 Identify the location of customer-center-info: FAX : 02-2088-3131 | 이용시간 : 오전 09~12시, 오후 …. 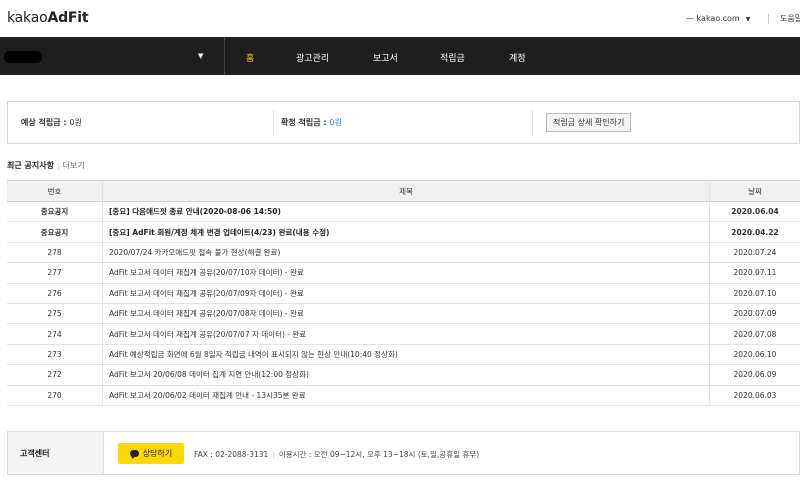
(337, 454).